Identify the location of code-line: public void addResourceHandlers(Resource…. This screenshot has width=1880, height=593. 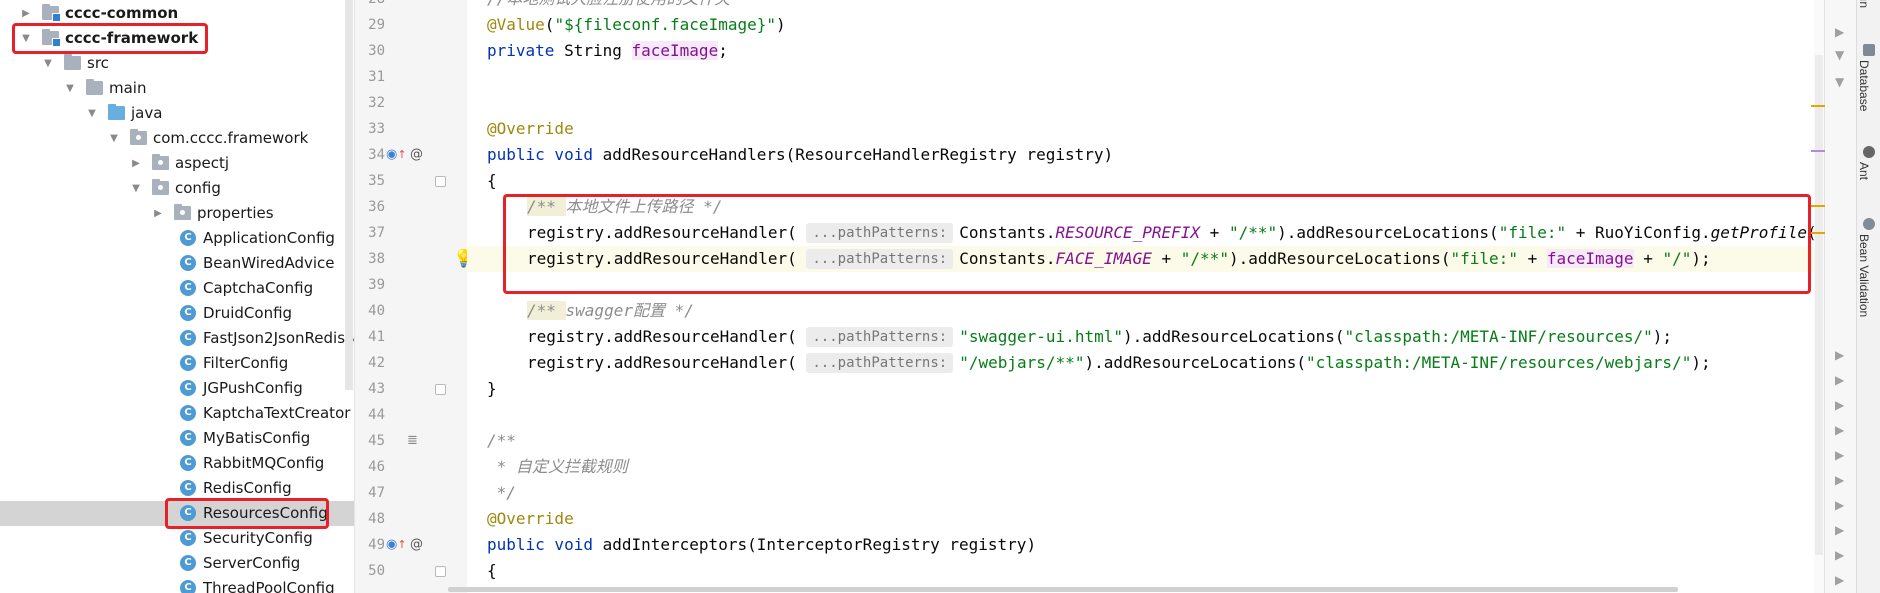
(1145, 155).